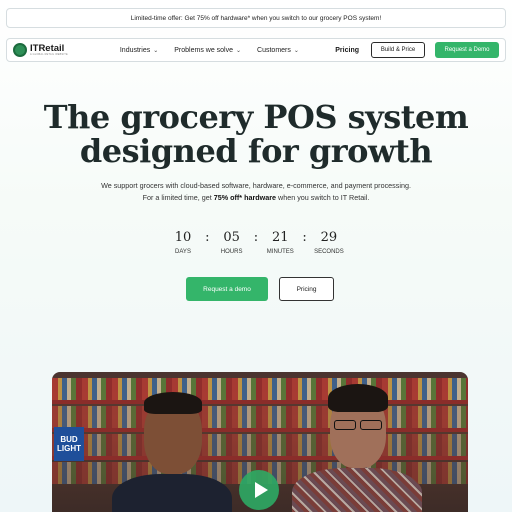 This screenshot has width=512, height=512. Describe the element at coordinates (245, 197) in the screenshot. I see `hero-sub-offer: 75% off* hardware` at that location.